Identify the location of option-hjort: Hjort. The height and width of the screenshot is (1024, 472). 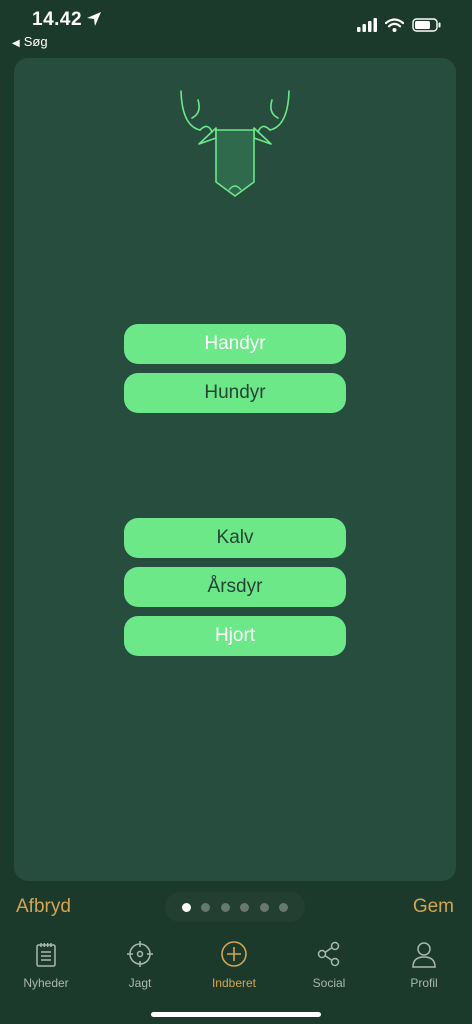
(235, 636).